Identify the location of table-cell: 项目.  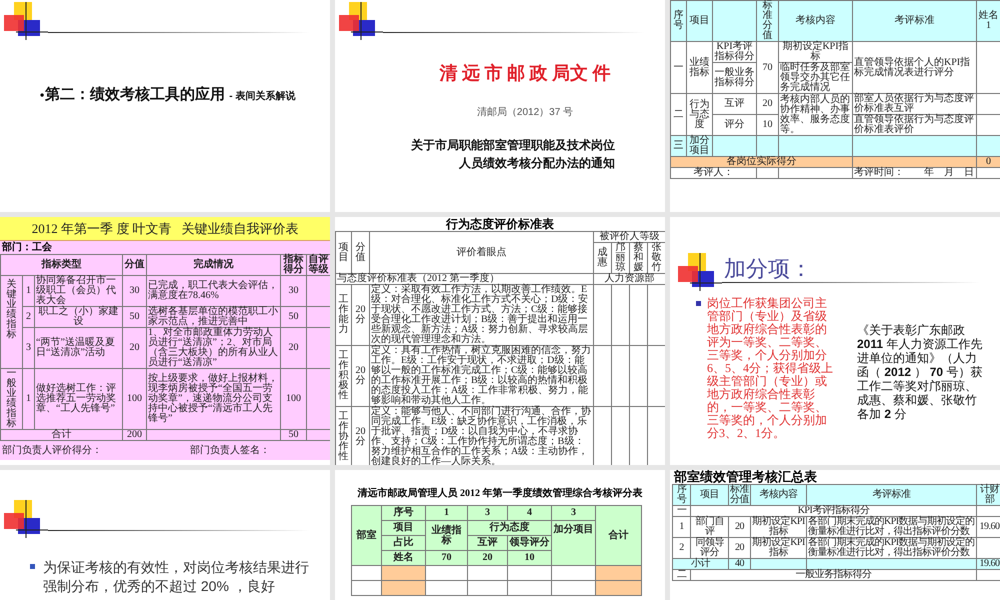
(344, 253).